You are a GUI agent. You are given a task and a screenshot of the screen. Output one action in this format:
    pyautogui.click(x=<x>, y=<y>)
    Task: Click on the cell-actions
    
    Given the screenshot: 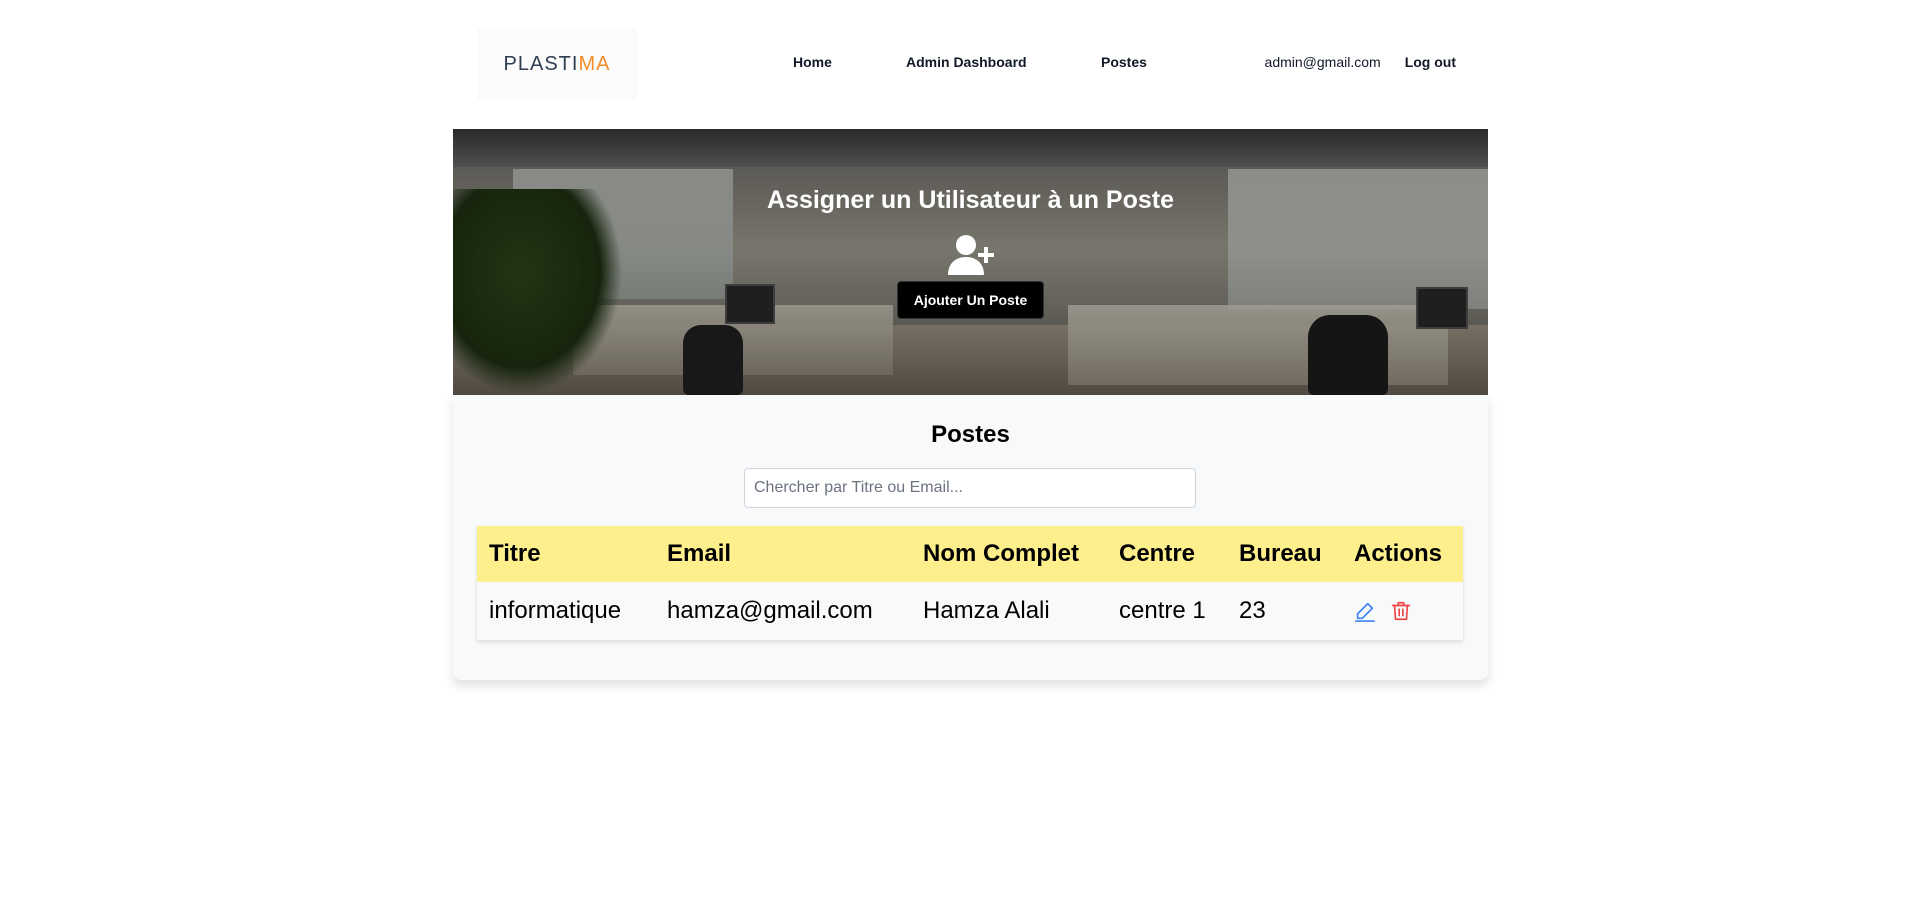 What is the action you would take?
    pyautogui.click(x=1402, y=611)
    